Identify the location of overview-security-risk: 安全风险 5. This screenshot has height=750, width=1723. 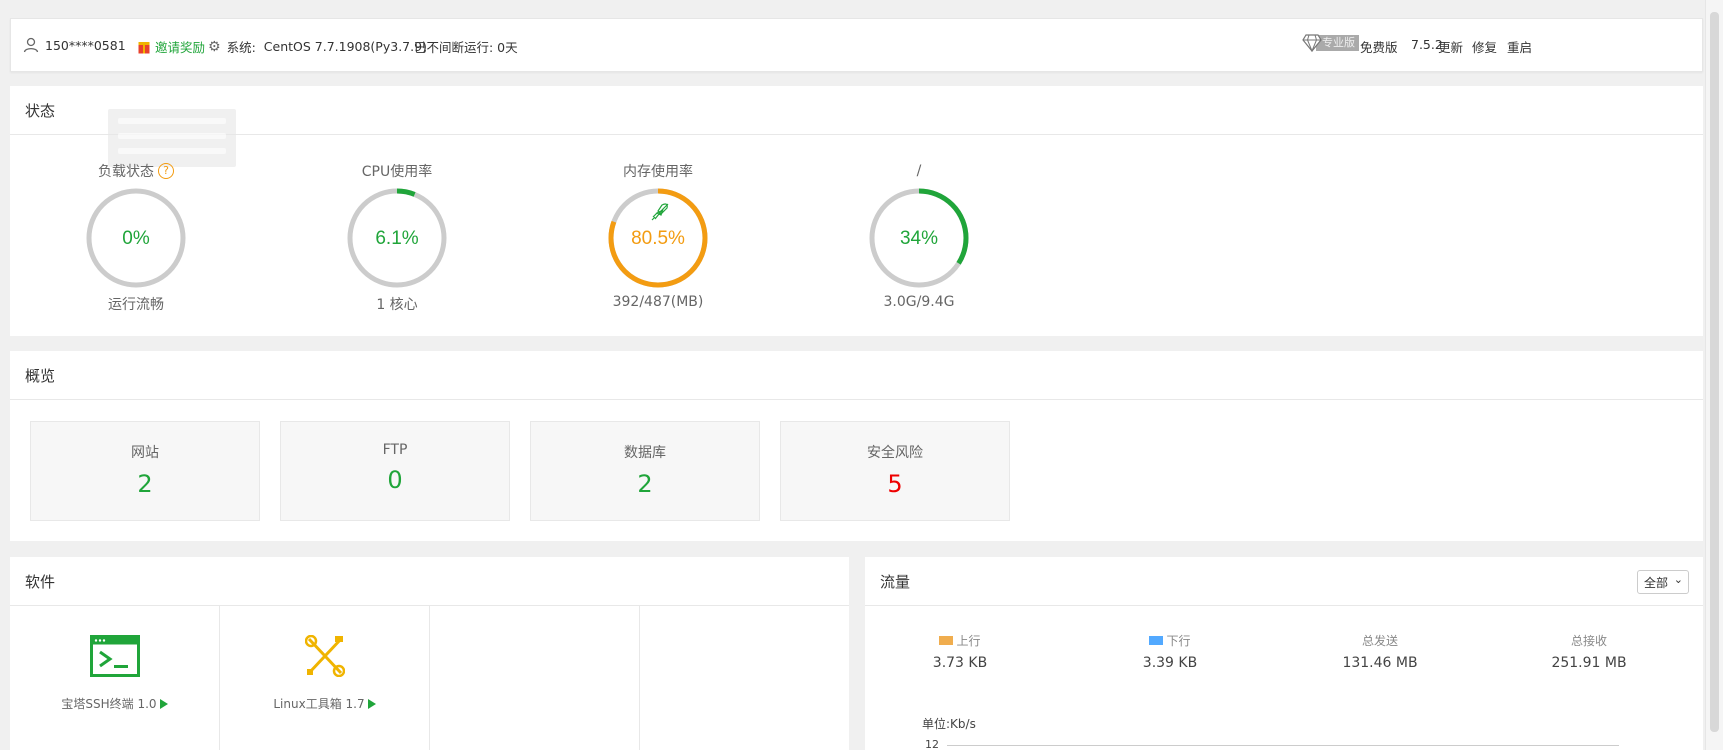
(895, 471).